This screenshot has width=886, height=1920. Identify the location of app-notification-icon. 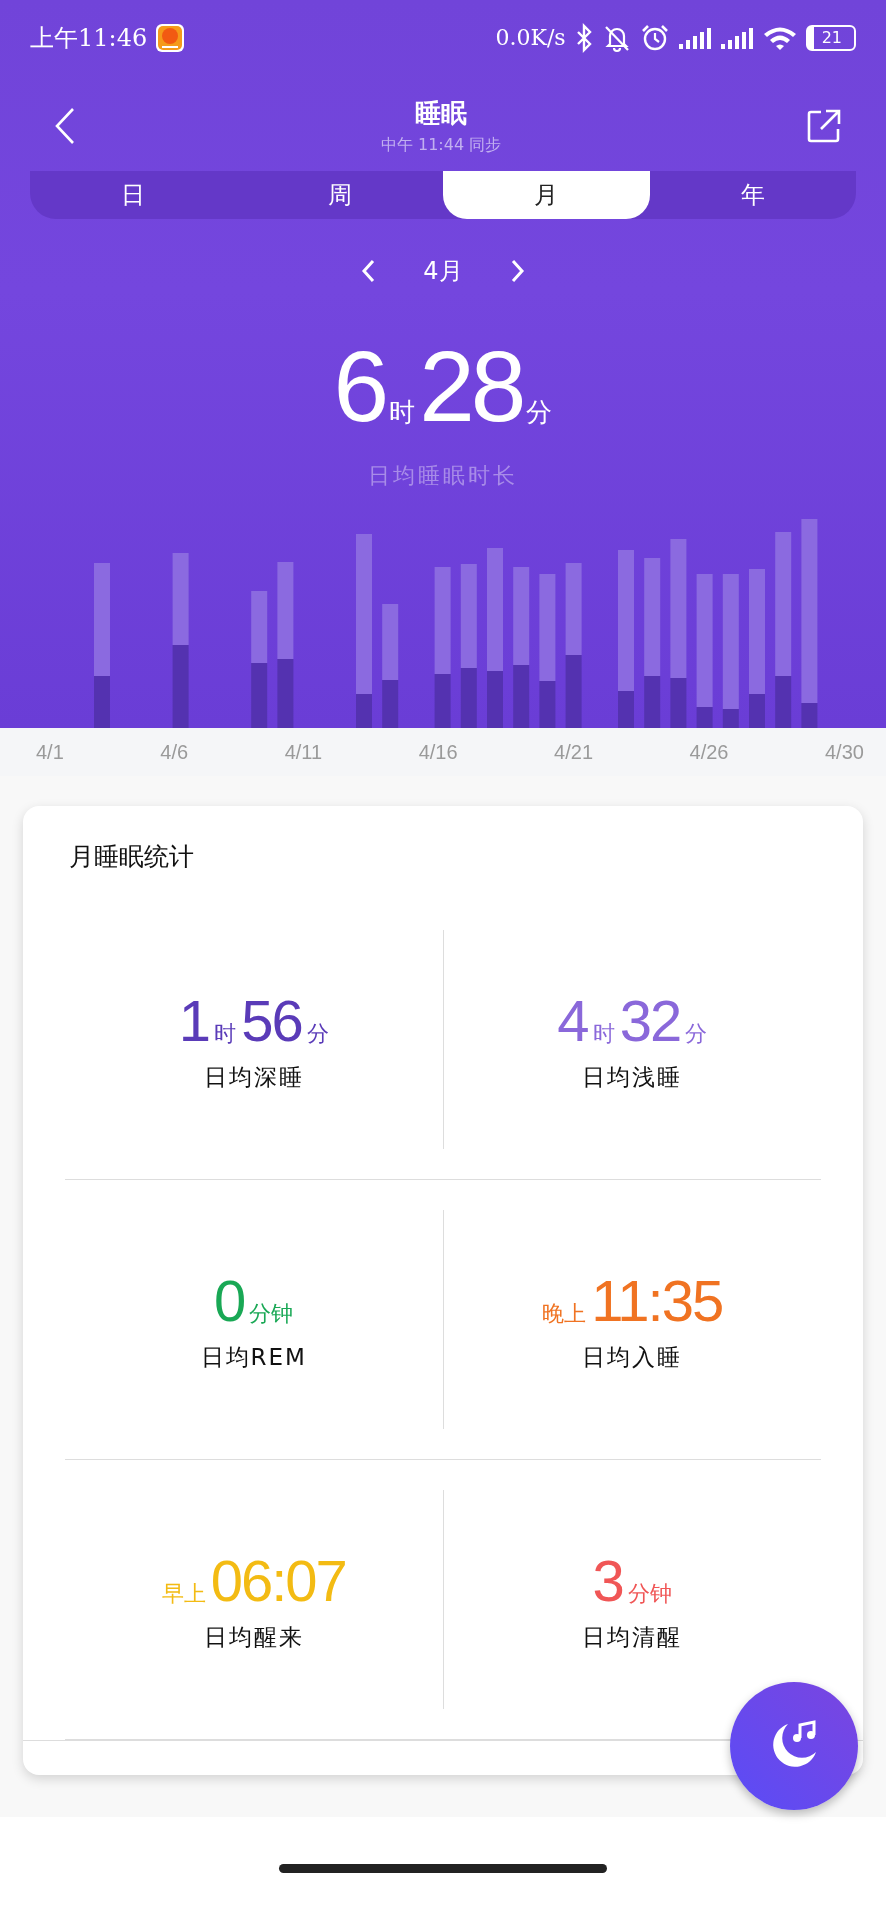
(170, 37).